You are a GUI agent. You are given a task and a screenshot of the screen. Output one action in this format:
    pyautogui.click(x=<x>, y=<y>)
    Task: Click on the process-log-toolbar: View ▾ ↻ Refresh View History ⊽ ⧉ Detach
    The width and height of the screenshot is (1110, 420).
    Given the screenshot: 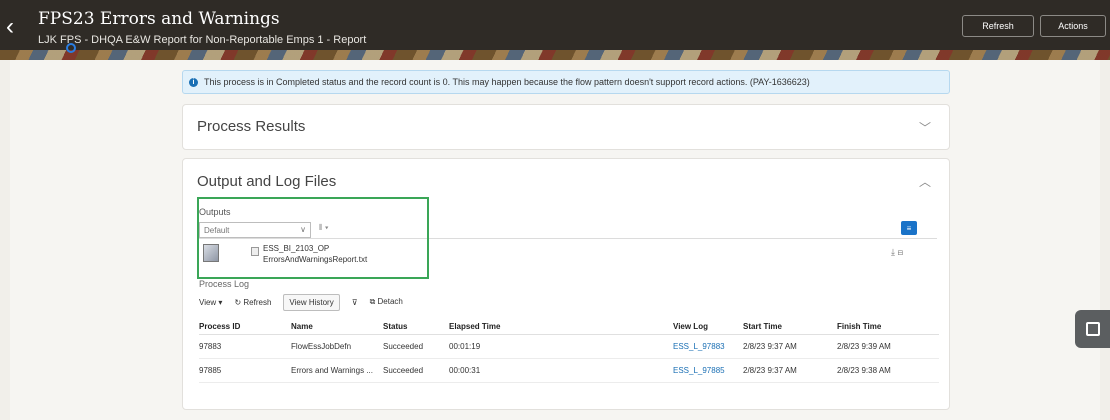 What is the action you would take?
    pyautogui.click(x=301, y=302)
    